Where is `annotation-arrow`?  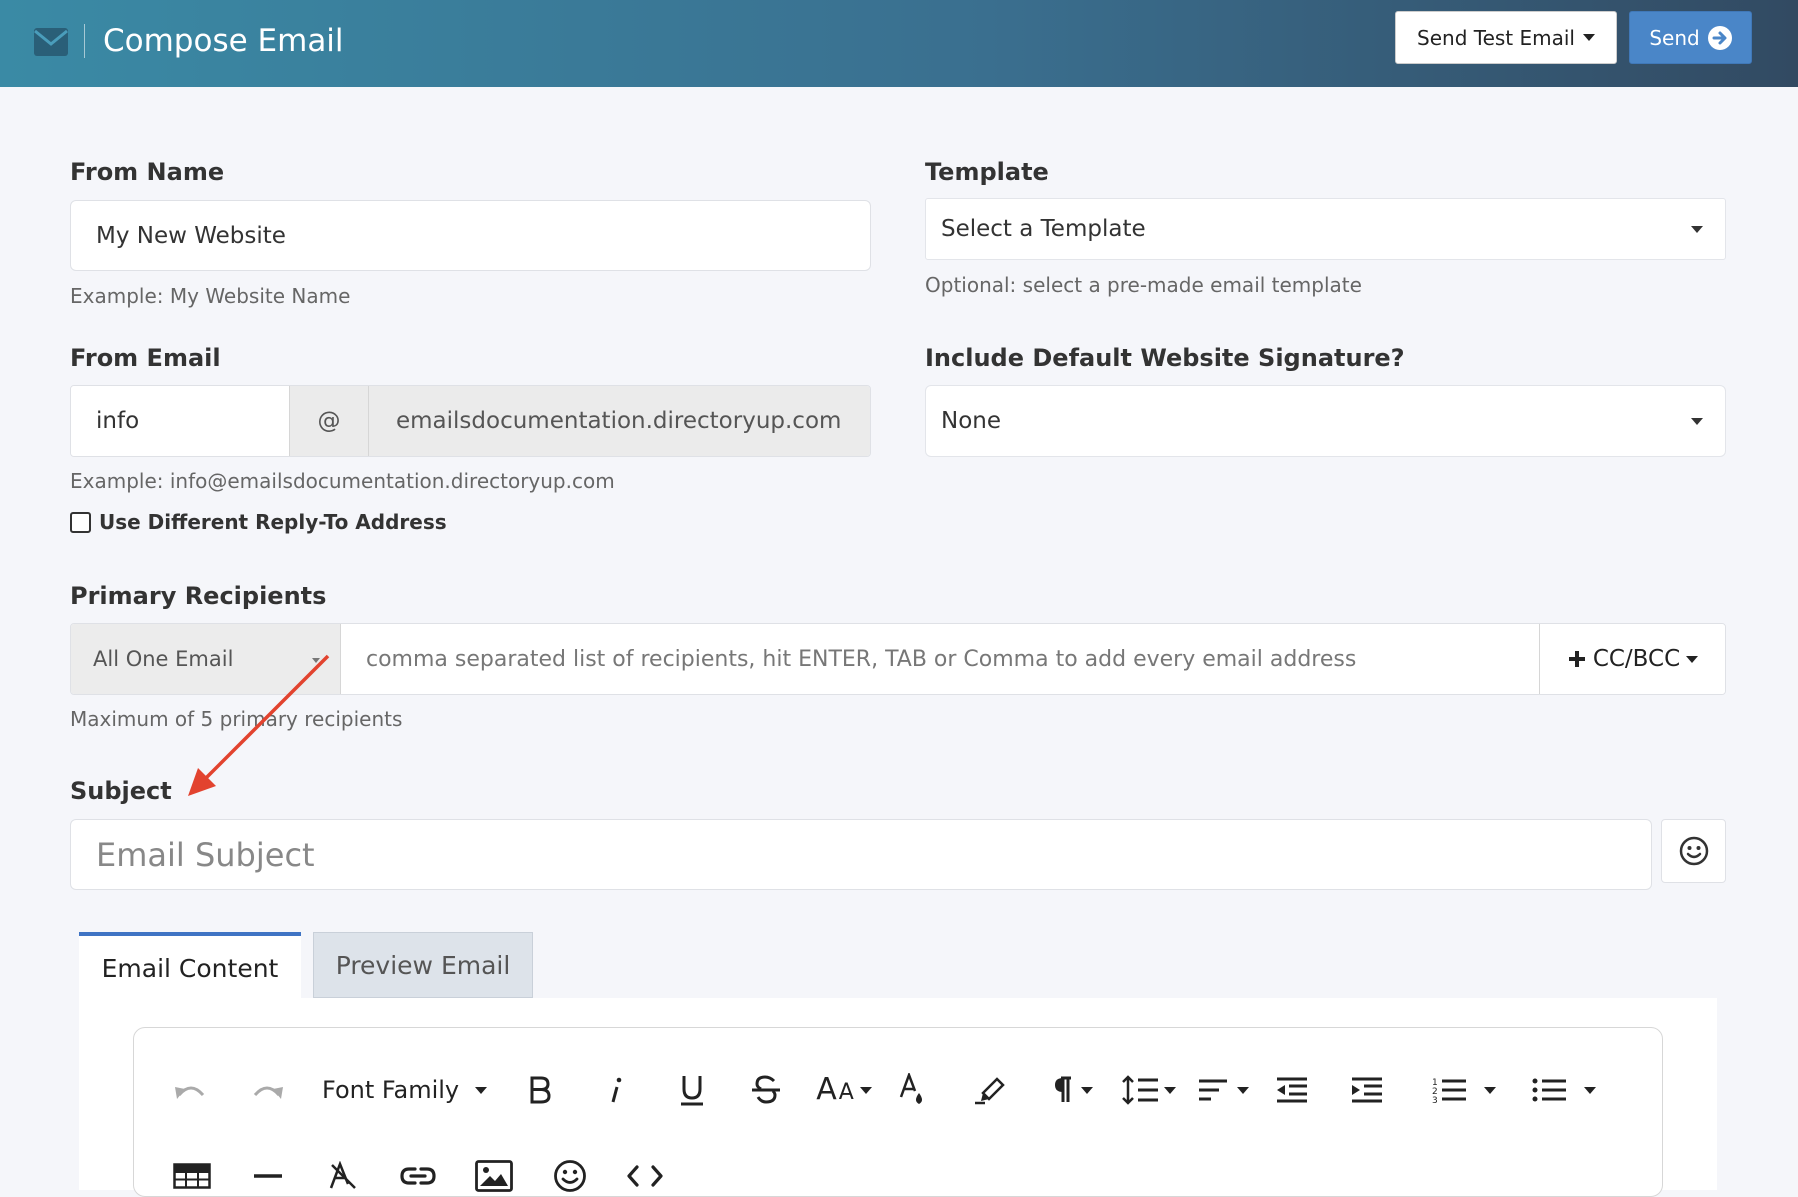 annotation-arrow is located at coordinates (259, 725).